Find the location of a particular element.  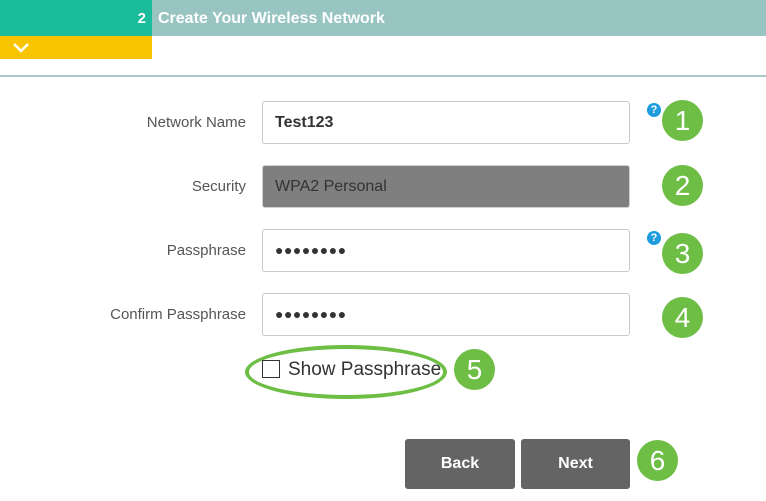

chevron-down-icon is located at coordinates (21, 48).